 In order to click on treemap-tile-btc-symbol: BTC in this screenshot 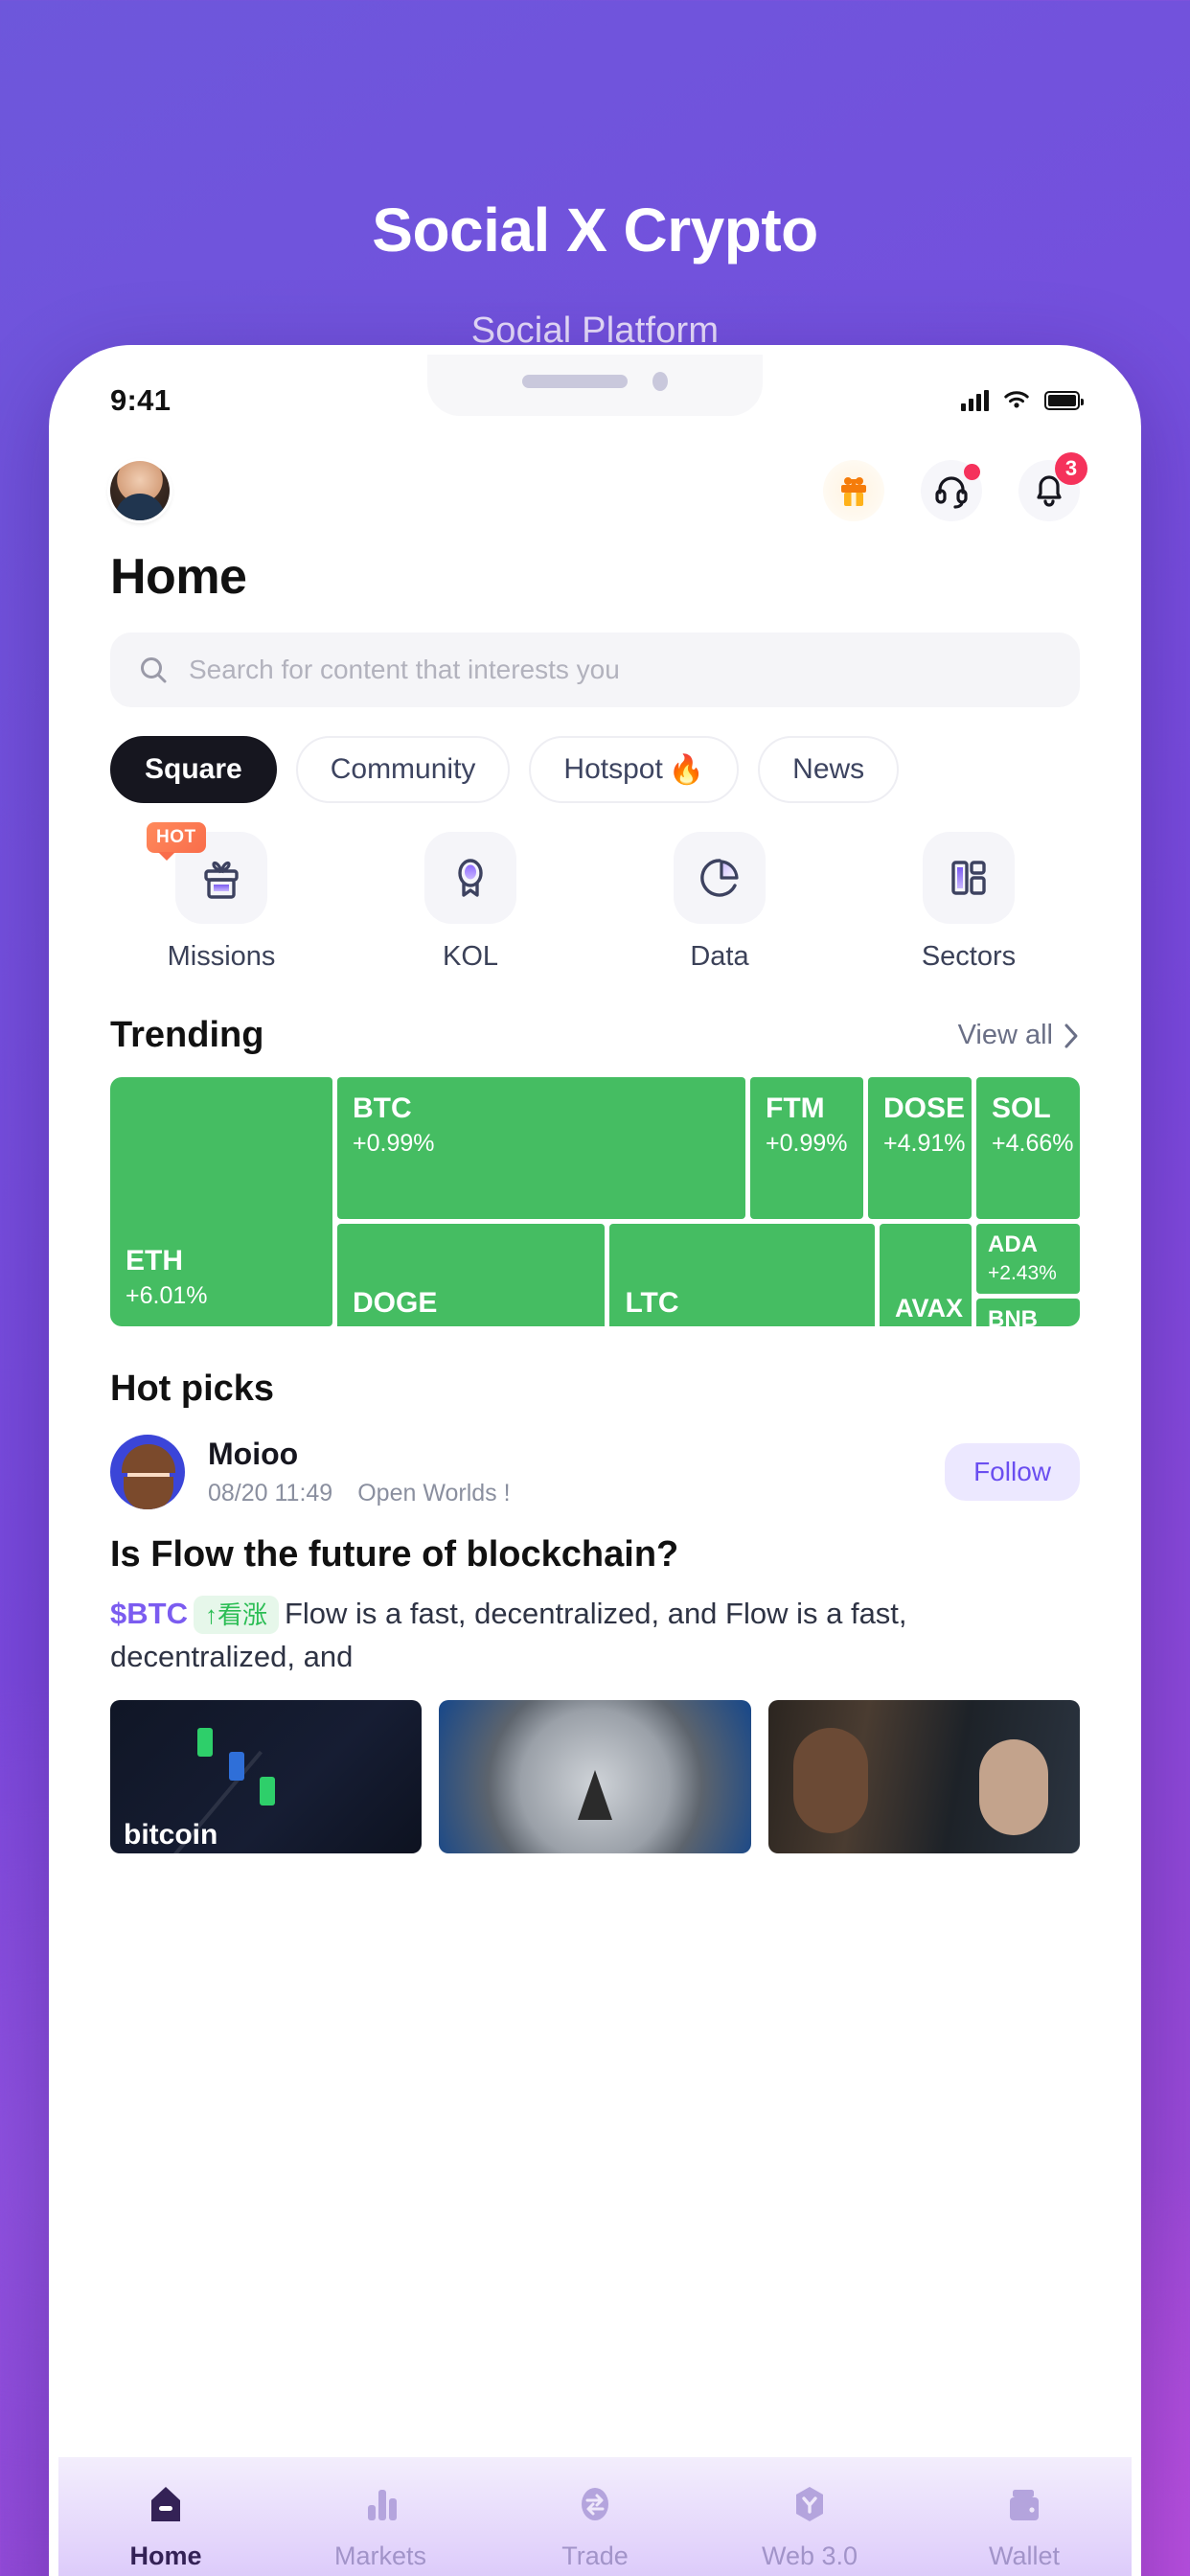, I will do `click(382, 1108)`.